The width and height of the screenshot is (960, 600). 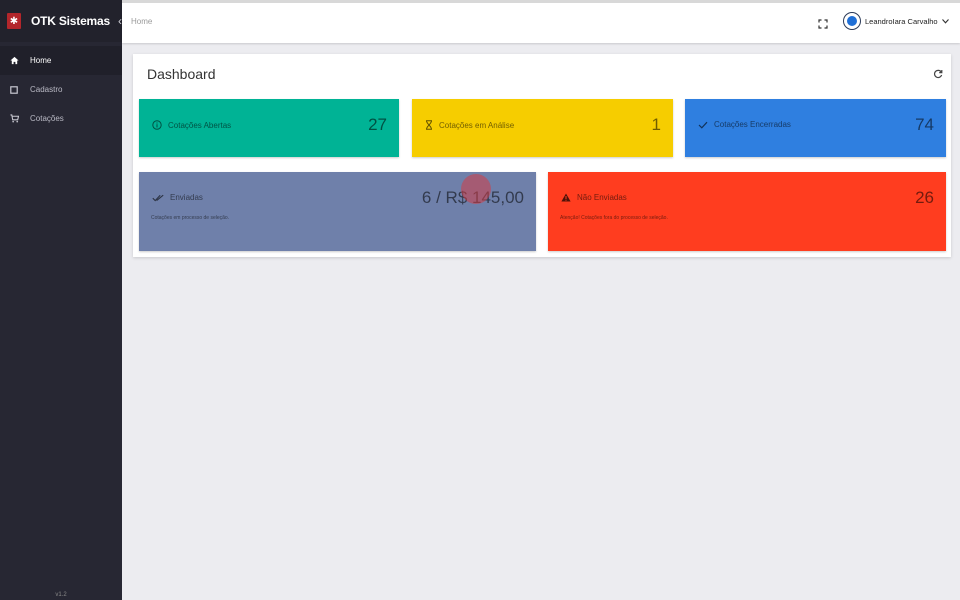 What do you see at coordinates (938, 72) in the screenshot?
I see `refresh-icon` at bounding box center [938, 72].